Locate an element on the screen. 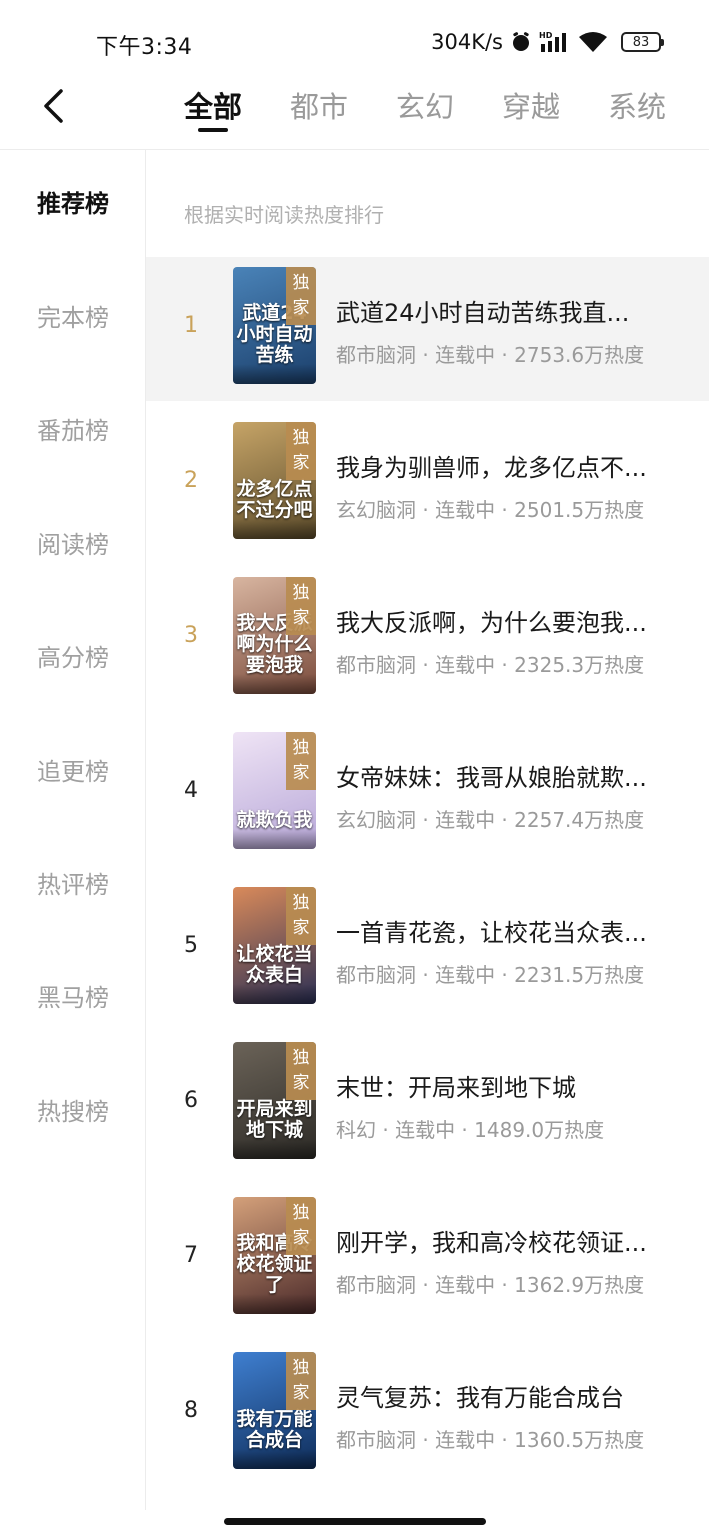 Image resolution: width=709 pixels, height=1536 pixels. book-cover: 龙多亿点不过分吧 独家 is located at coordinates (274, 480).